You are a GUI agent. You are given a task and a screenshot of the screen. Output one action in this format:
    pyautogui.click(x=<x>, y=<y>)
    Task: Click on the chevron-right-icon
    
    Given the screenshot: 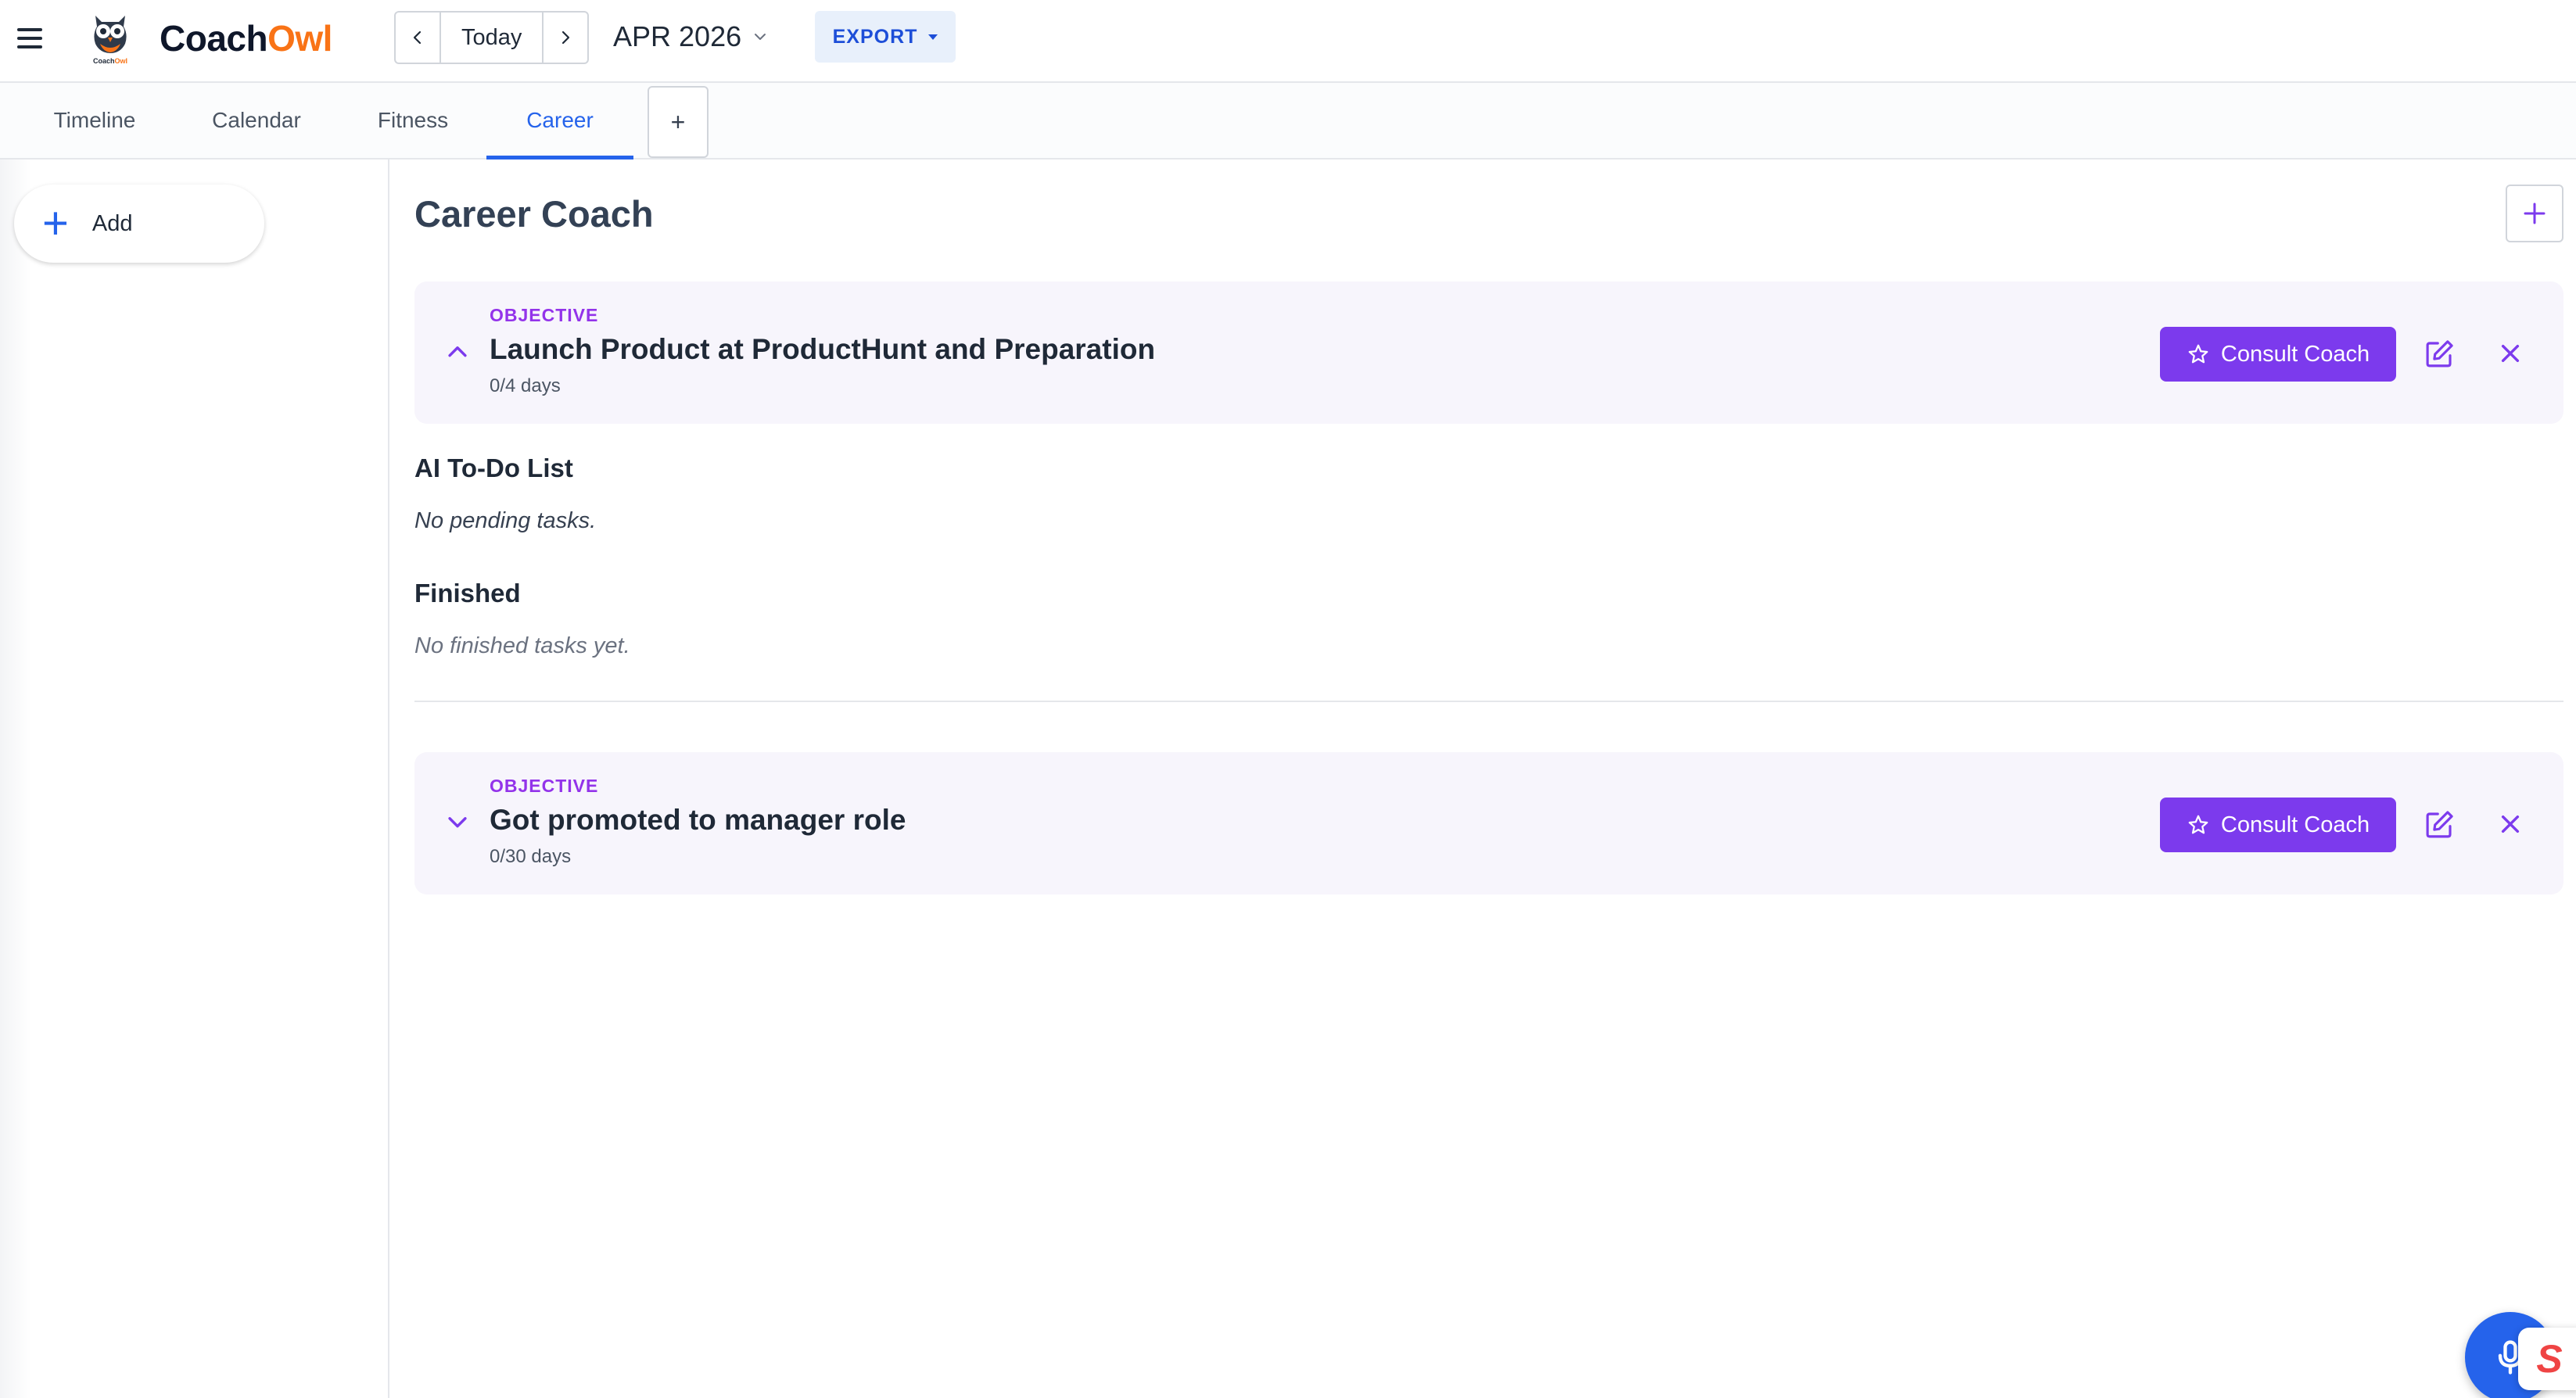 What is the action you would take?
    pyautogui.click(x=566, y=38)
    